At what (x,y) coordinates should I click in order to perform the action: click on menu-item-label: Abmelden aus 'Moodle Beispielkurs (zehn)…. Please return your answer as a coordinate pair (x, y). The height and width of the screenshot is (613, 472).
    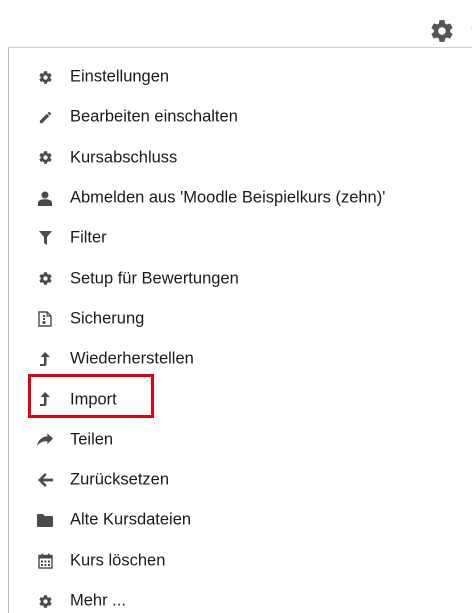
    Looking at the image, I should click on (228, 197).